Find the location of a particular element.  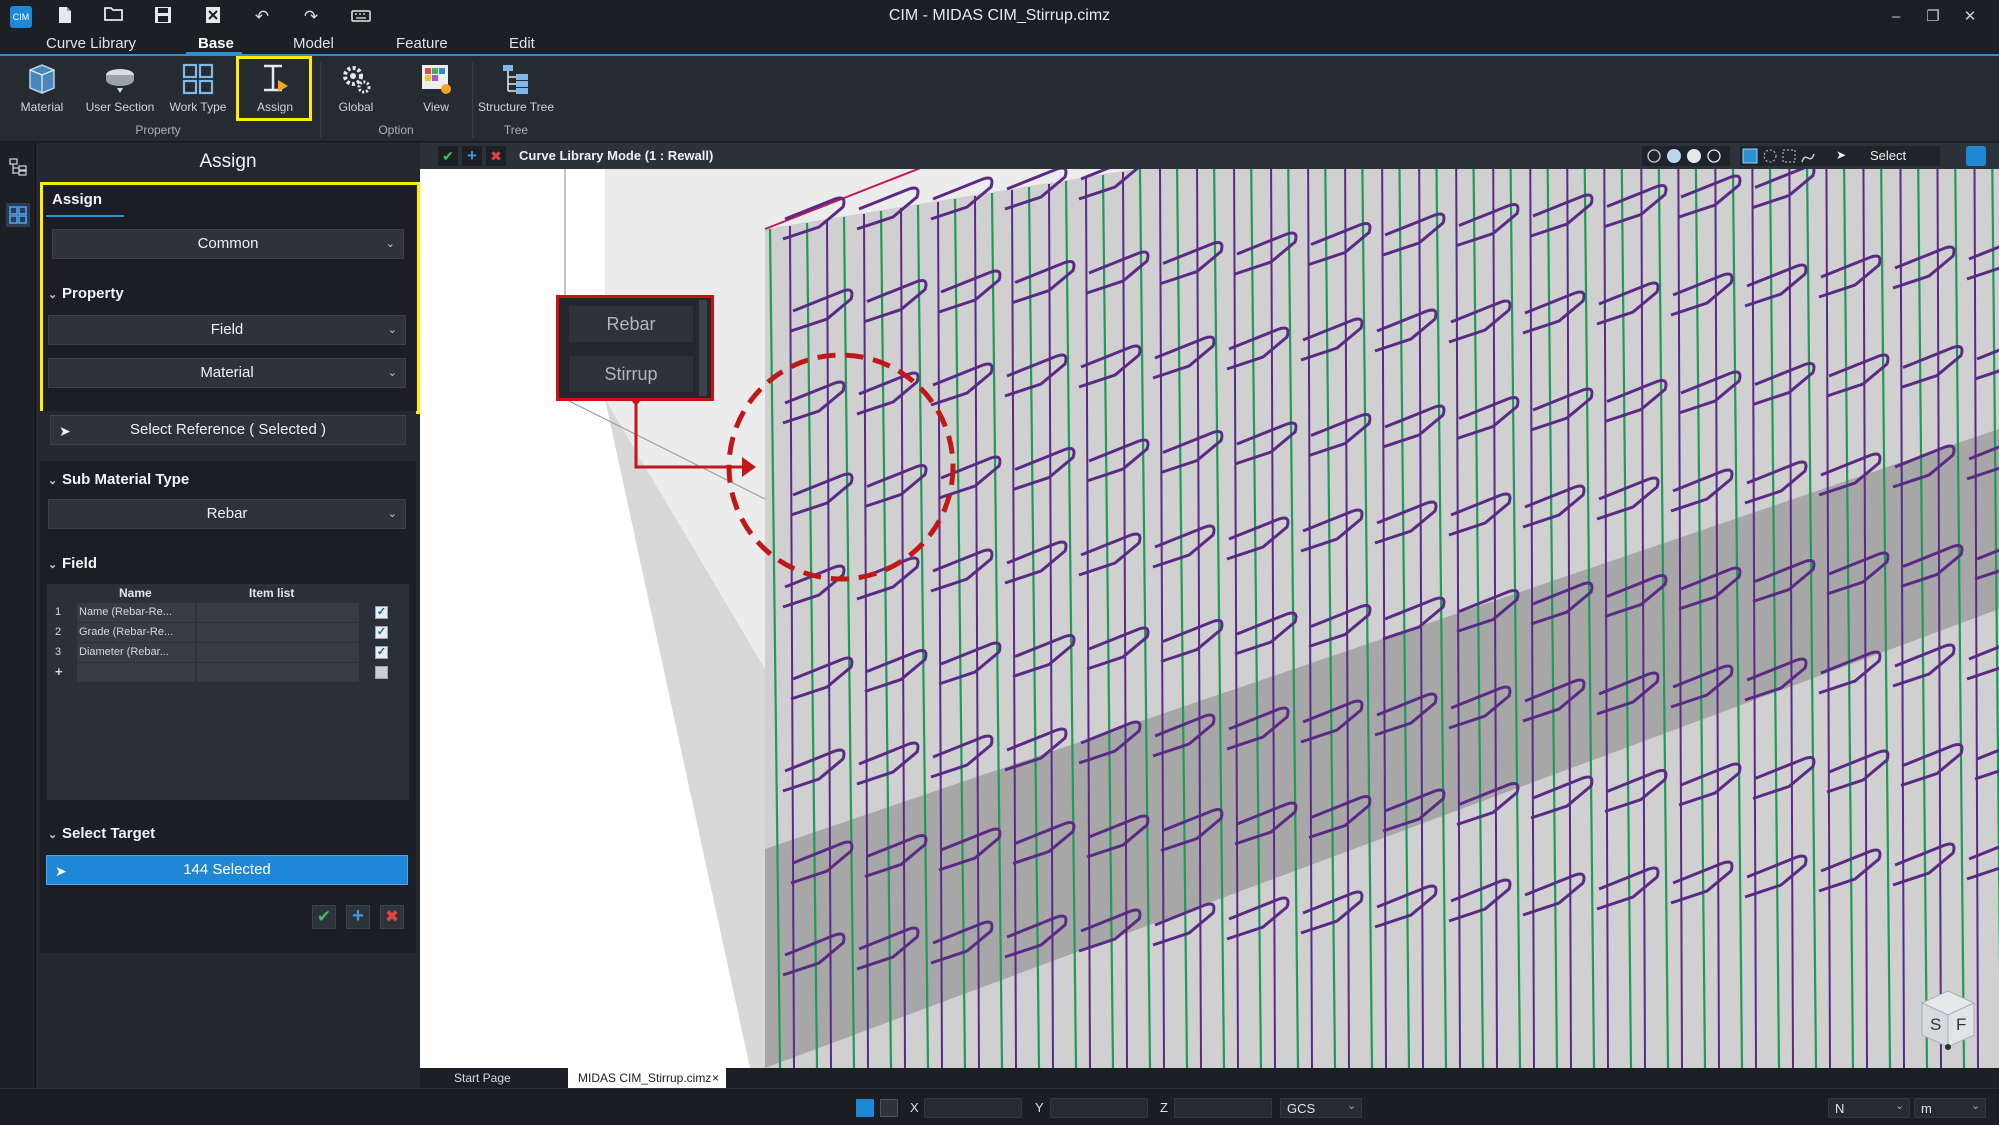

restore-icon: ❐ is located at coordinates (1933, 17).